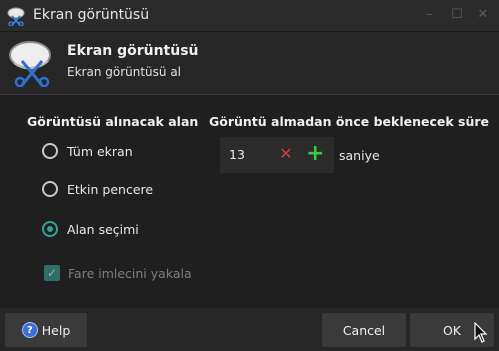 Image resolution: width=499 pixels, height=351 pixels. Describe the element at coordinates (110, 189) in the screenshot. I see `radio-label: Etkin pencere` at that location.